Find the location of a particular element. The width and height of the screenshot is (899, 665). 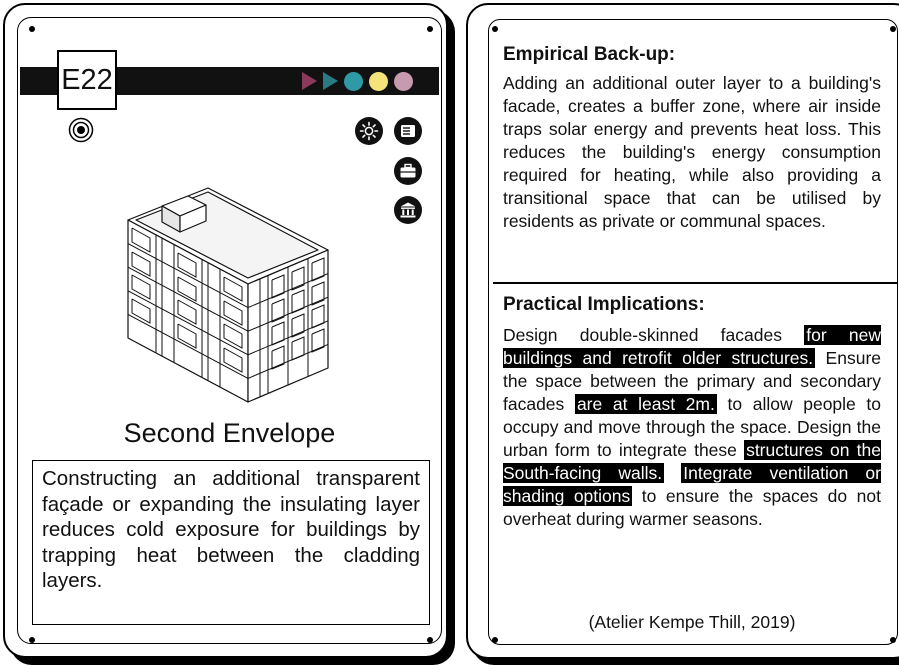

list-icon is located at coordinates (408, 131).